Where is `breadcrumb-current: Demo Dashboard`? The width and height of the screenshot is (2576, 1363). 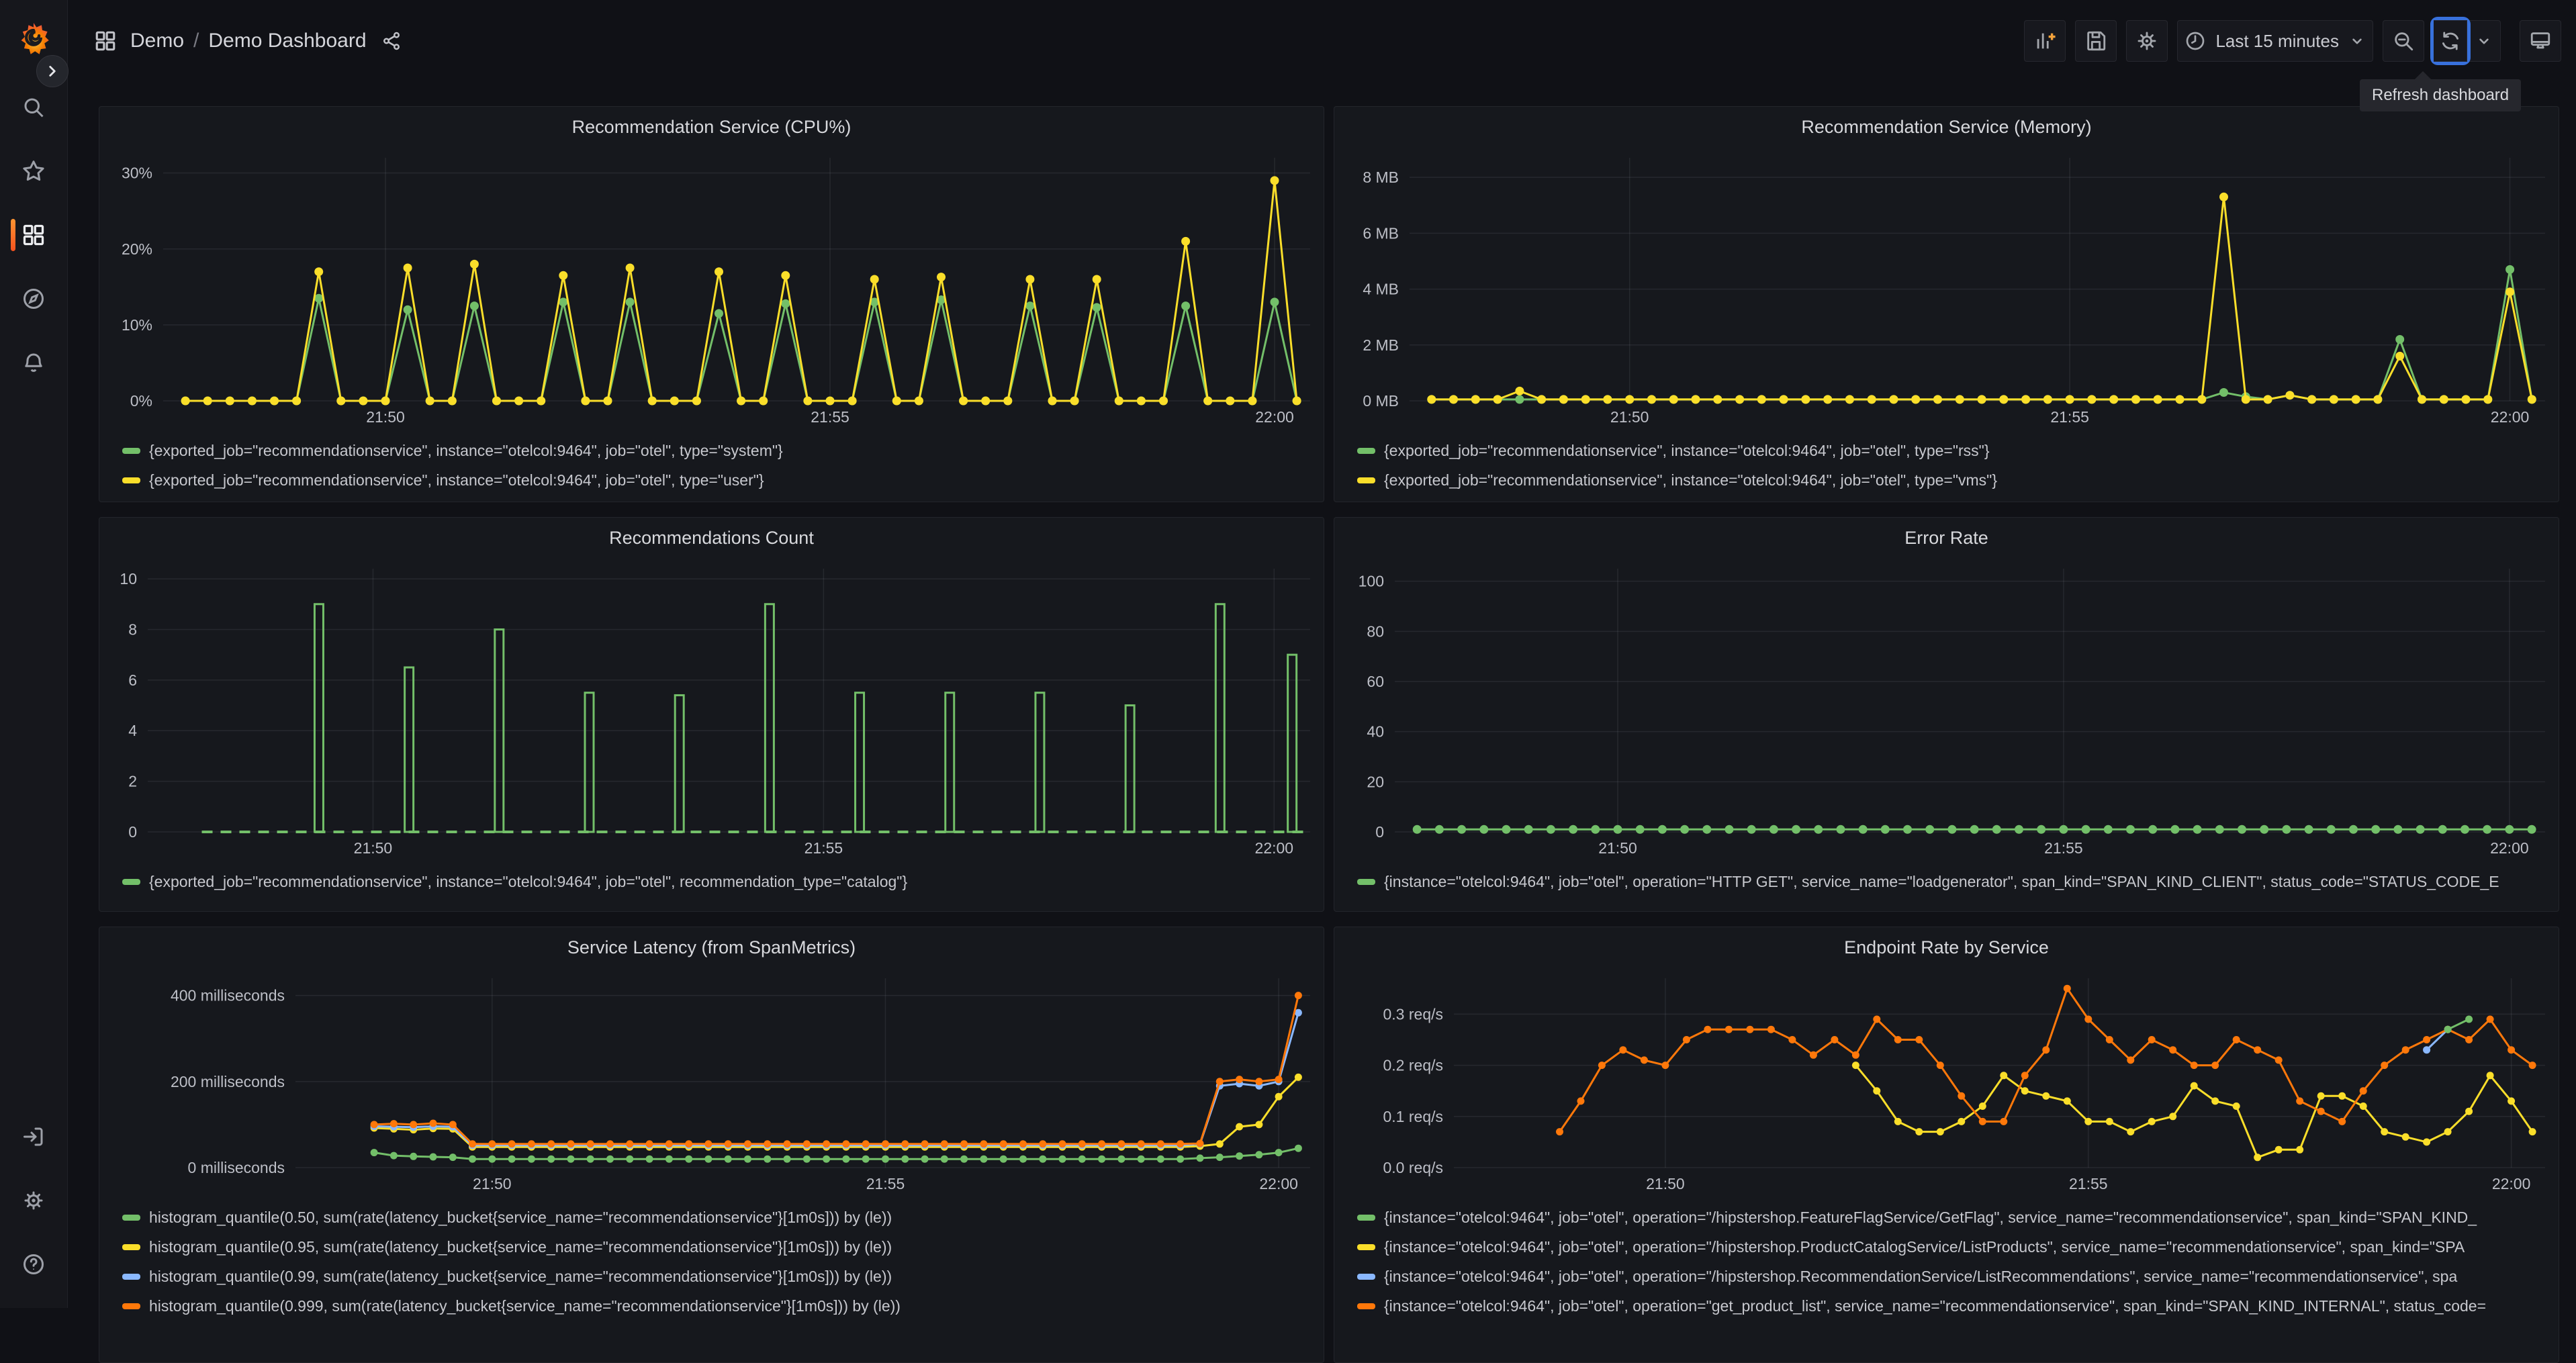 breadcrumb-current: Demo Dashboard is located at coordinates (287, 41).